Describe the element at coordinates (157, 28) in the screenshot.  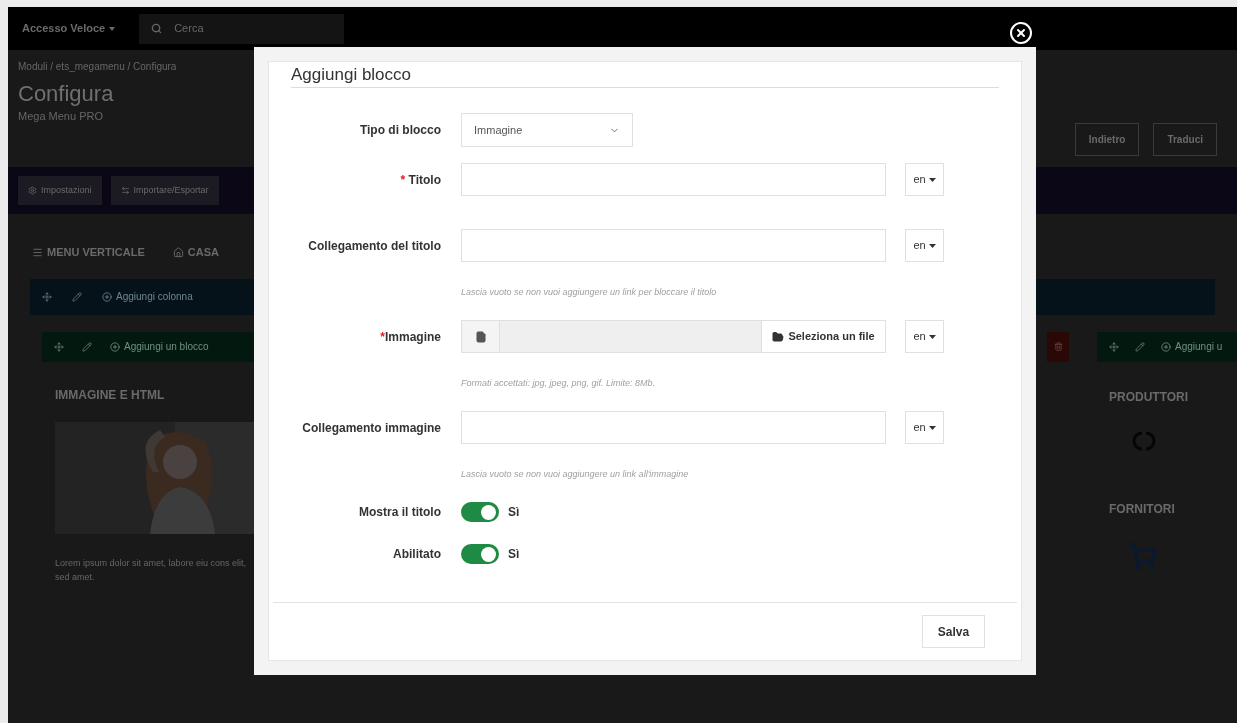
I see `search-icon` at that location.